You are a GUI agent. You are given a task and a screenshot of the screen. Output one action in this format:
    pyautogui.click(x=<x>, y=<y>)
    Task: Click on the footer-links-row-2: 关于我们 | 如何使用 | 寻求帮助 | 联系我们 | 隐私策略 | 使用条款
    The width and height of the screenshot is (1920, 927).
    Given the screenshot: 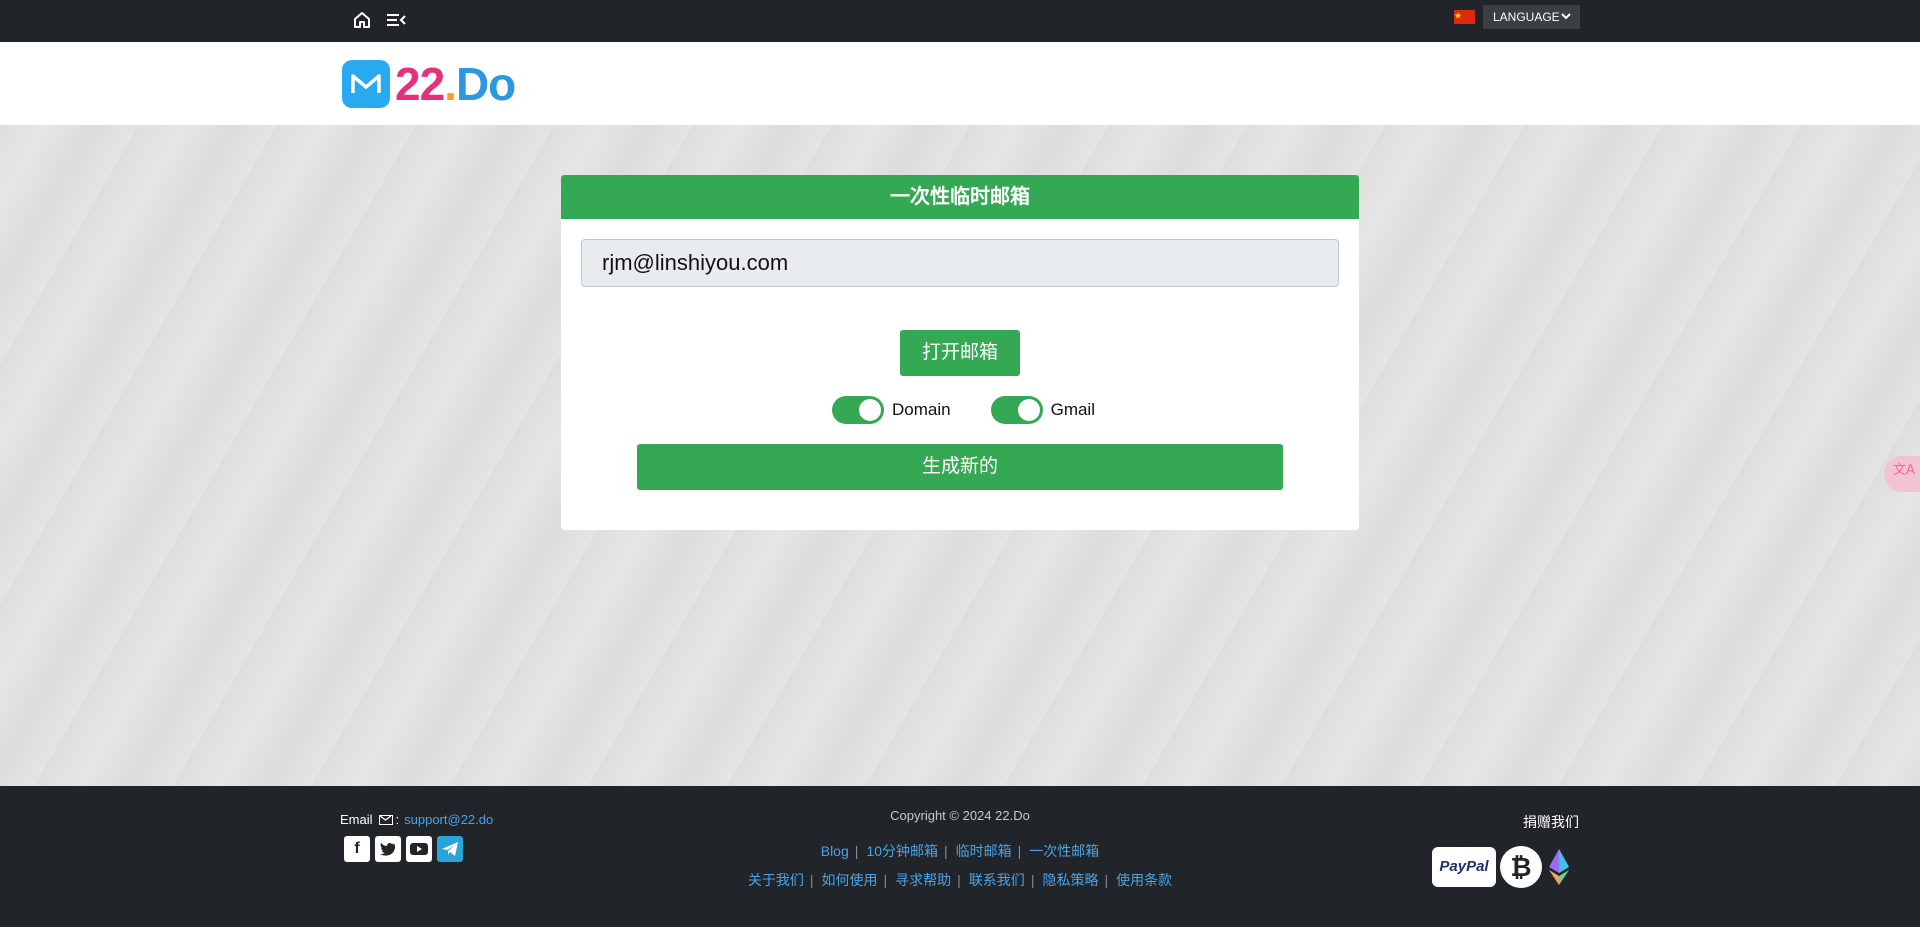 What is the action you would take?
    pyautogui.click(x=960, y=880)
    